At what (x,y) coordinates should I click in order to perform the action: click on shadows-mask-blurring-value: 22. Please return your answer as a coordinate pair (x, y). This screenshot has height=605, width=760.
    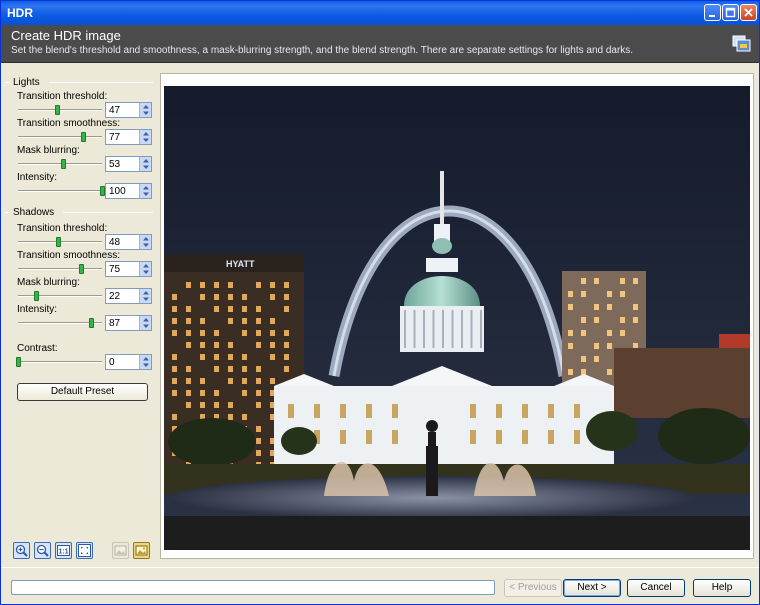
    Looking at the image, I should click on (114, 296).